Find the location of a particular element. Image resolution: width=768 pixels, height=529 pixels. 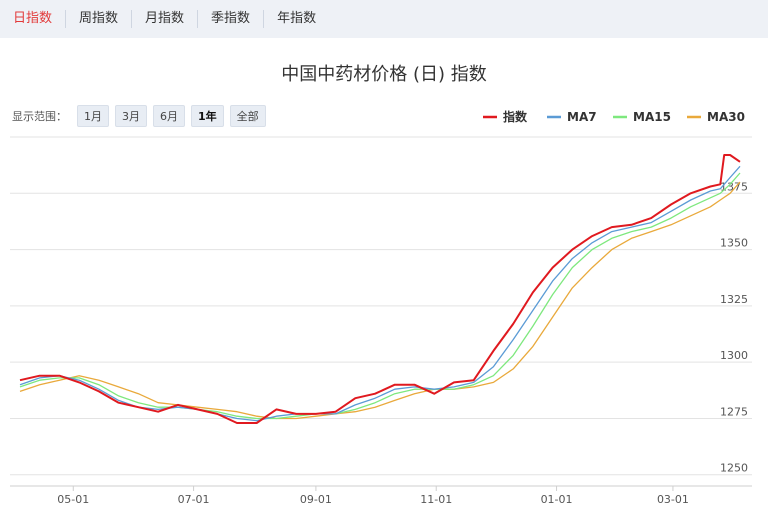

legend-label: 指数 is located at coordinates (515, 116).